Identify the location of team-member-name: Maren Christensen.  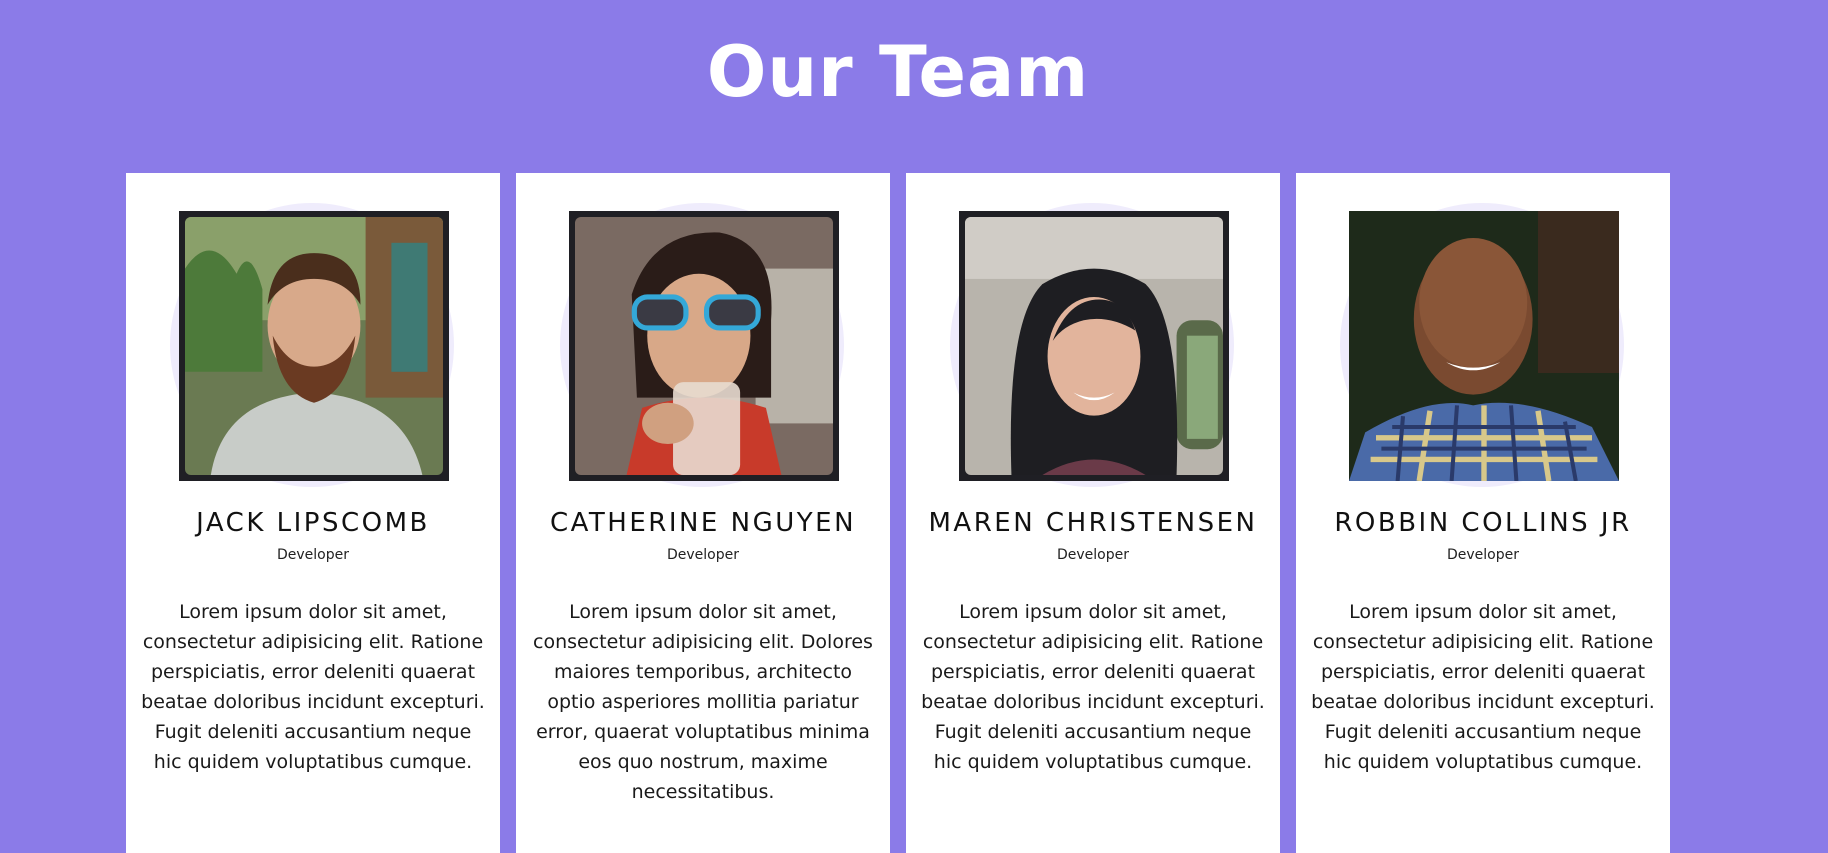
(1093, 523).